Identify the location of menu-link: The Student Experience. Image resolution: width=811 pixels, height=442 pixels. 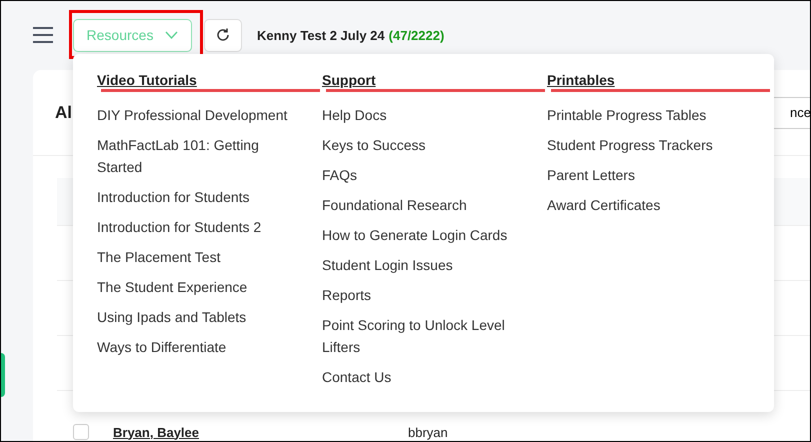
(194, 287).